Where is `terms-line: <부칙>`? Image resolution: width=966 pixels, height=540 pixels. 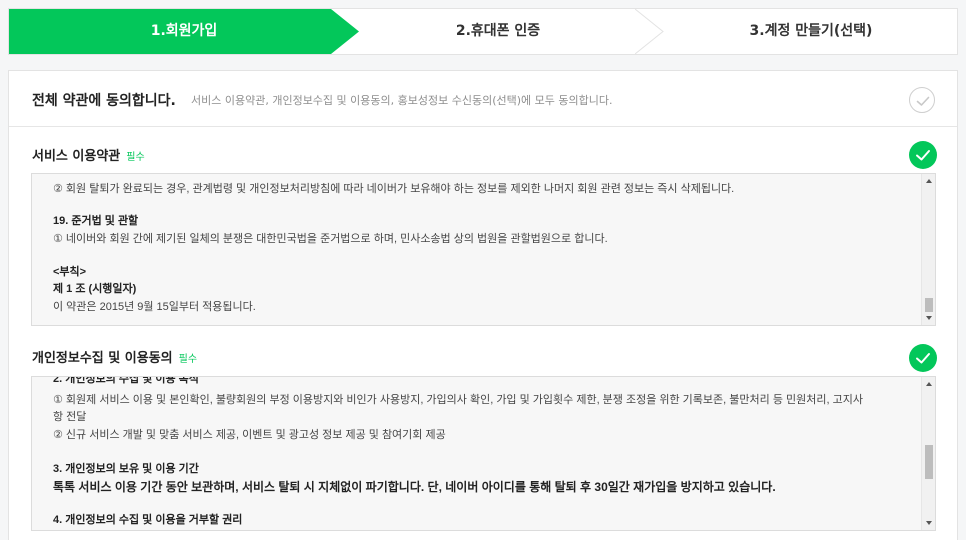
terms-line: <부칙> is located at coordinates (70, 272).